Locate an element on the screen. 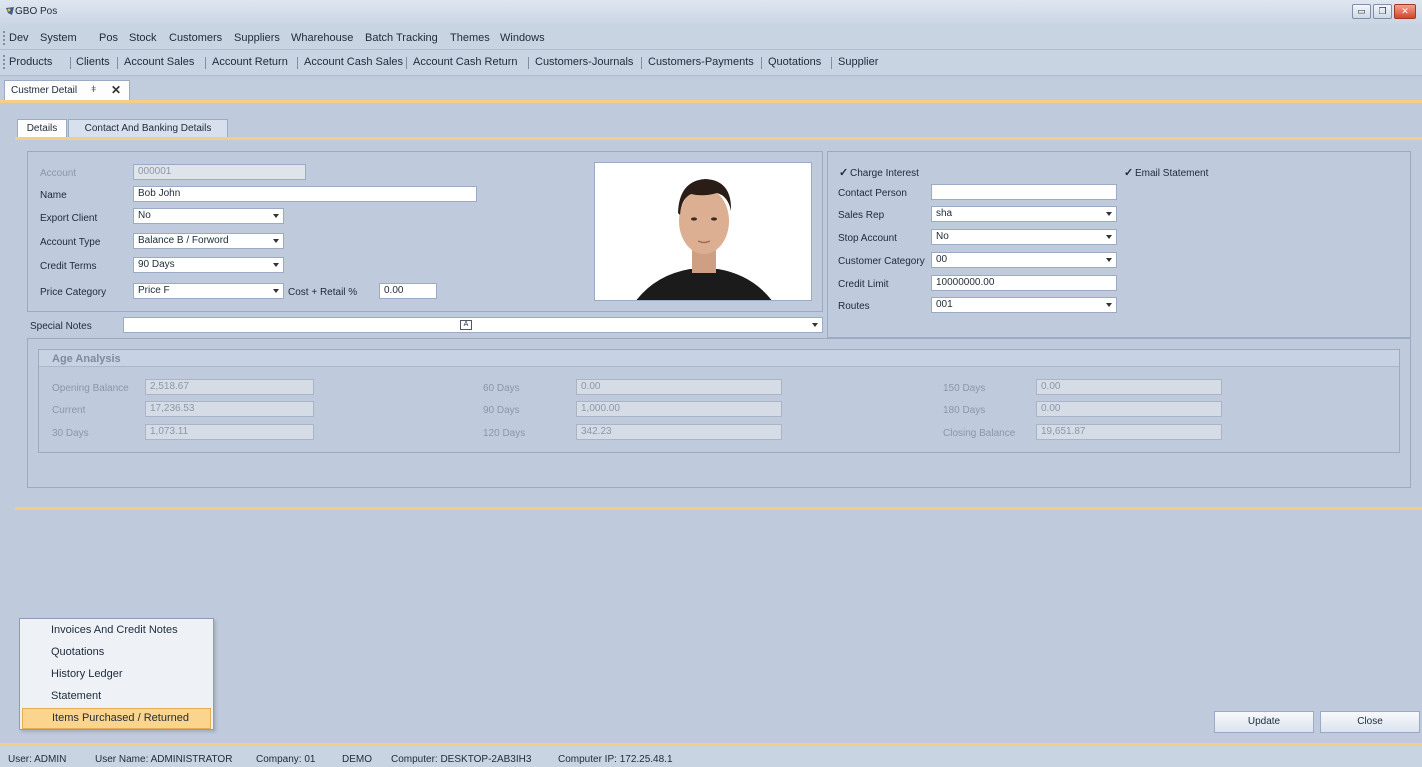 The height and width of the screenshot is (767, 1422). close-icon: ✕ is located at coordinates (116, 90).